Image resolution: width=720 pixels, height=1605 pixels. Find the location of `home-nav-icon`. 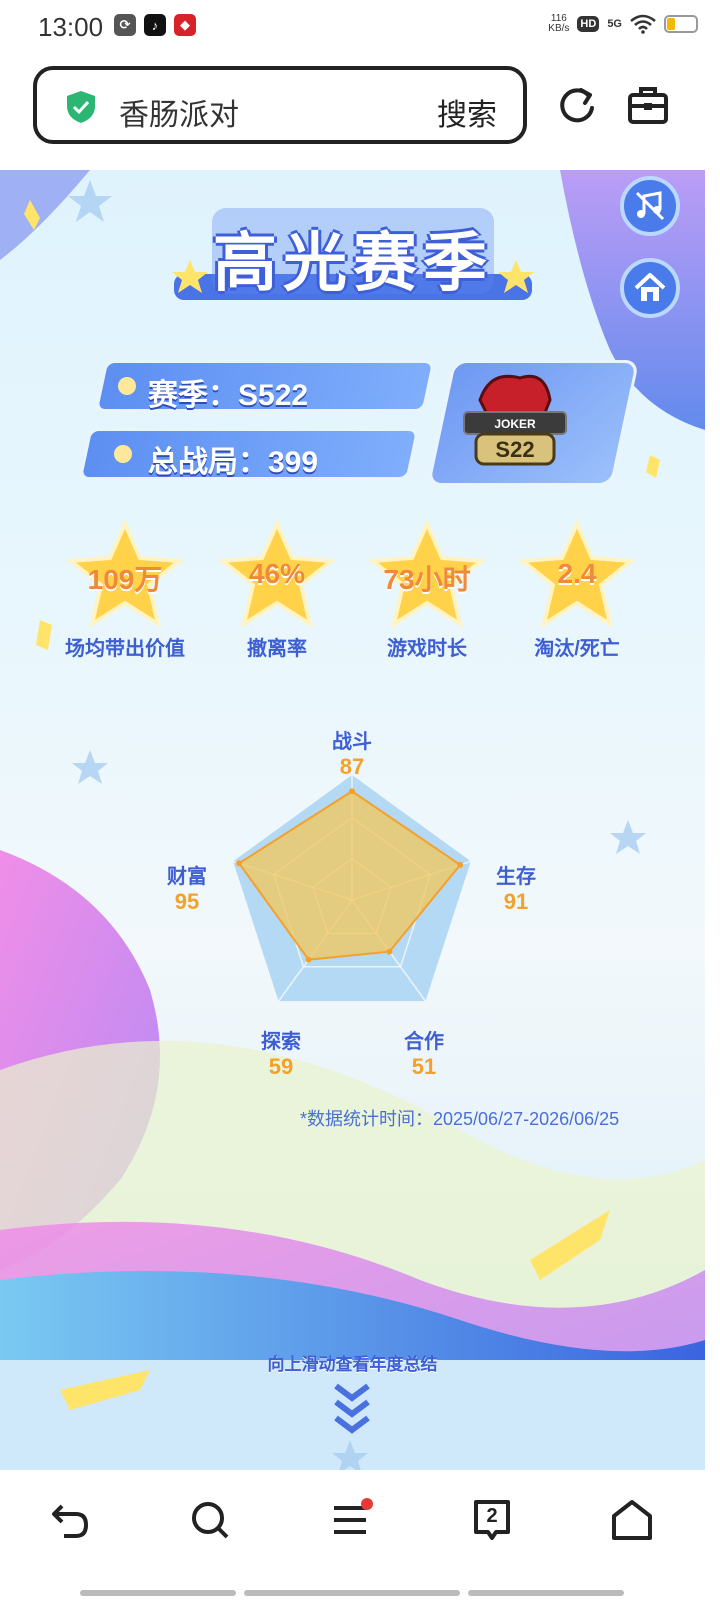

home-nav-icon is located at coordinates (632, 1520).